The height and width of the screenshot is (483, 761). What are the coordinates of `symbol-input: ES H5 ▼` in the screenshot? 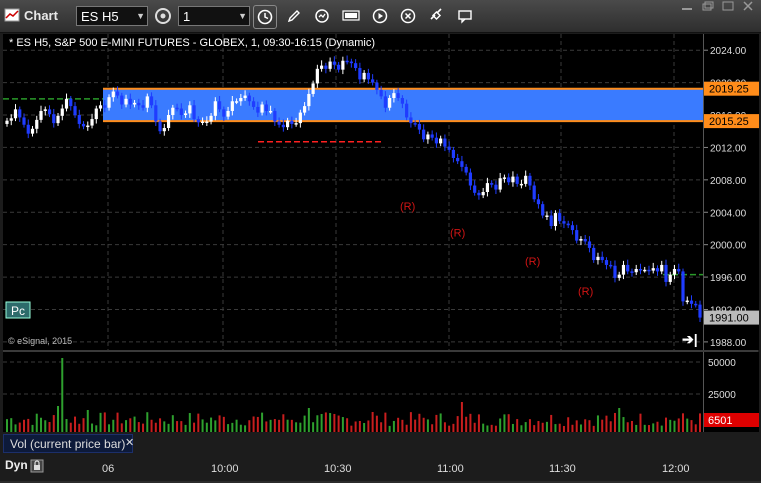 It's located at (112, 16).